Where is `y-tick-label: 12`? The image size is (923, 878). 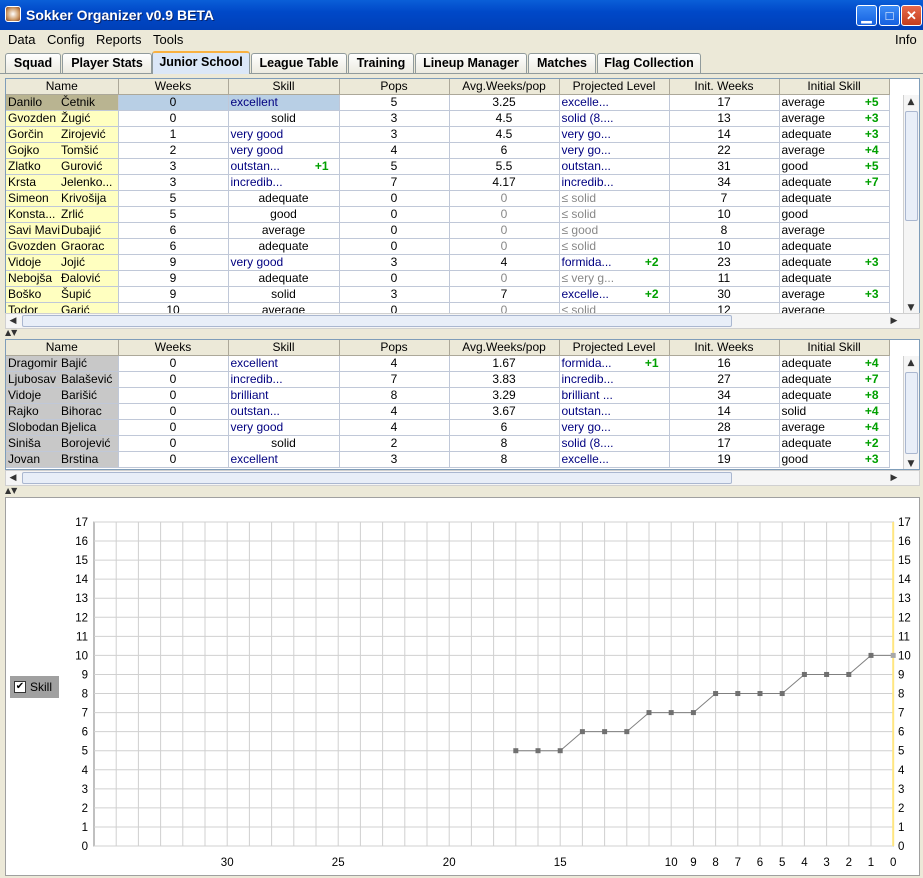 y-tick-label: 12 is located at coordinates (81, 618).